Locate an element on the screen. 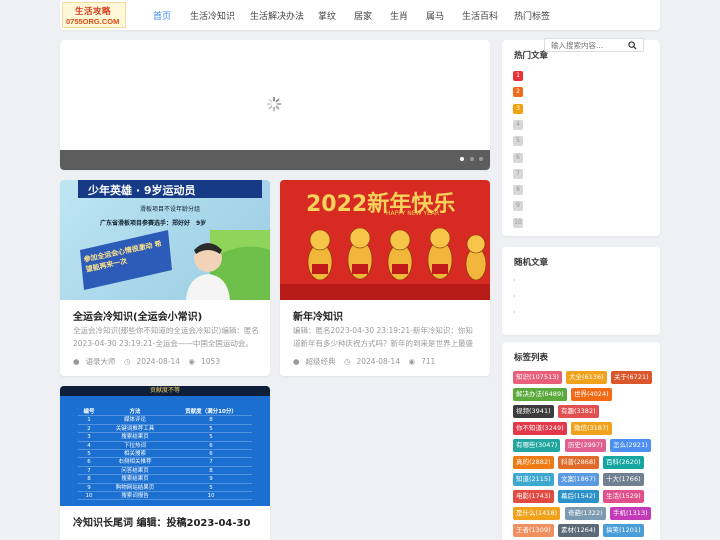  nav-hot-tags: 热门标签 is located at coordinates (532, 15).